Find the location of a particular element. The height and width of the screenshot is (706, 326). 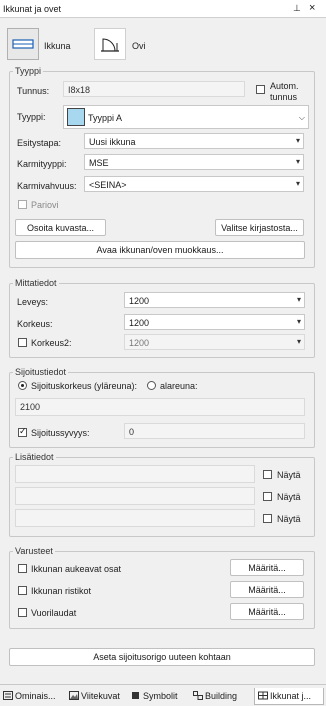

tyyppi-legend: Tyyppi is located at coordinates (28, 71).